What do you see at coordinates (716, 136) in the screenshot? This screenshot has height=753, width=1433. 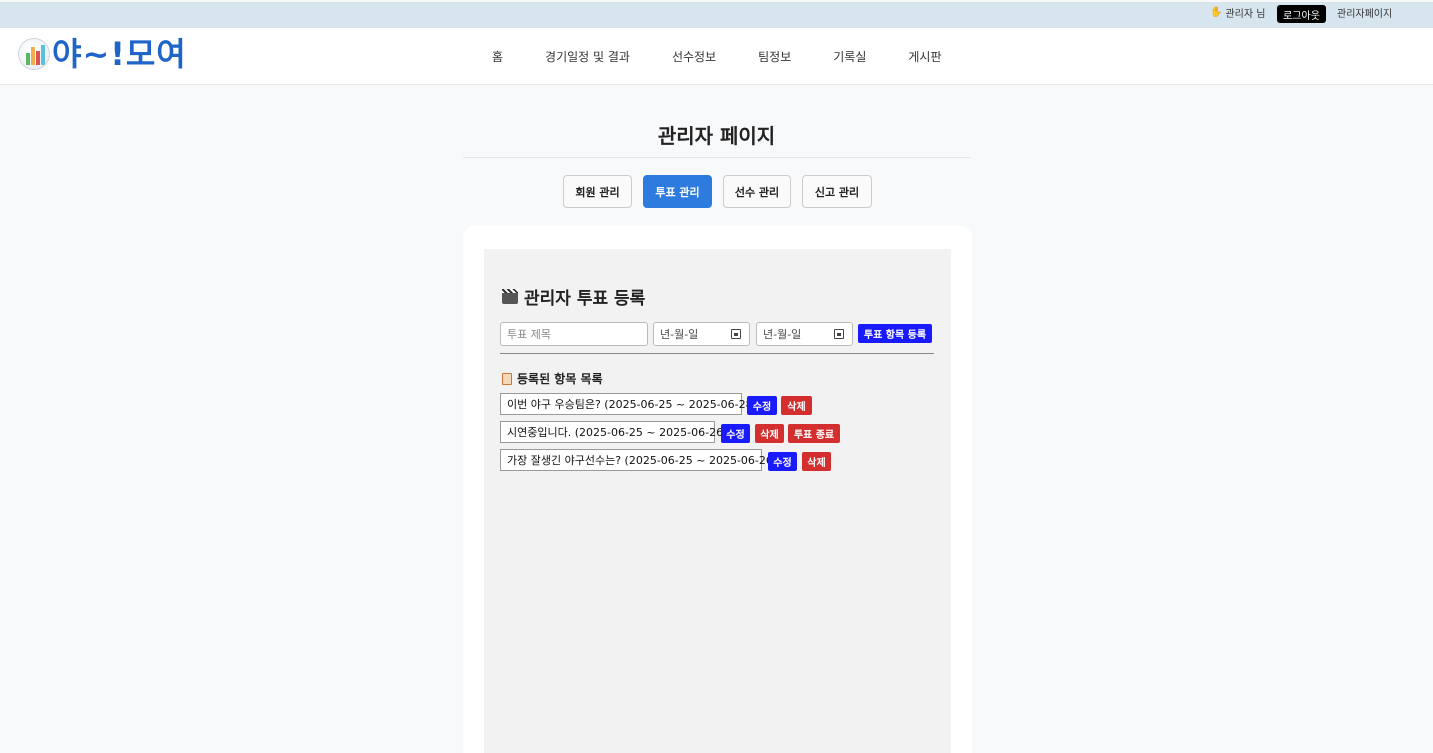 I see `page-title: 관리자 페이지` at bounding box center [716, 136].